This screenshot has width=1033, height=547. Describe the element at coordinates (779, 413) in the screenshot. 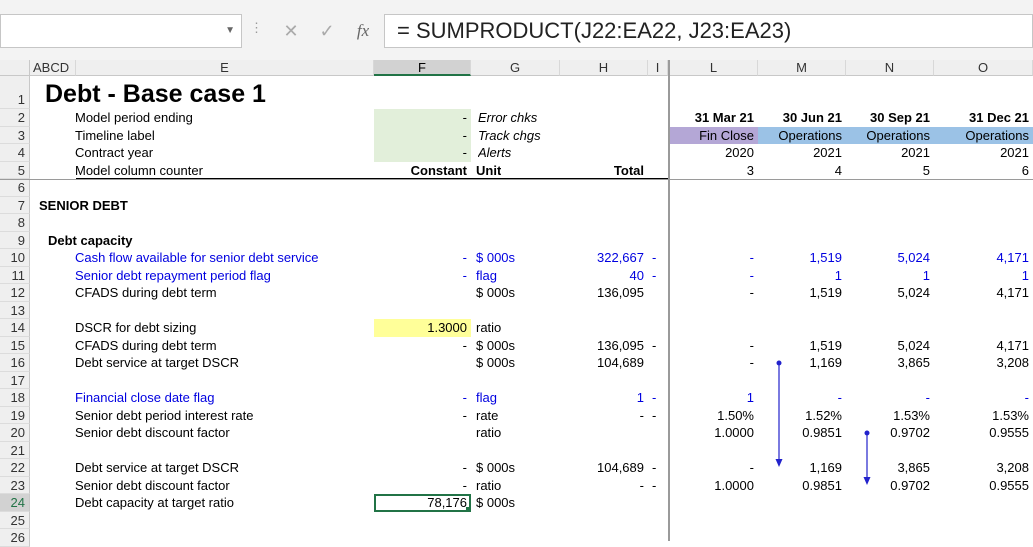

I see `precedent-arrow-m` at that location.